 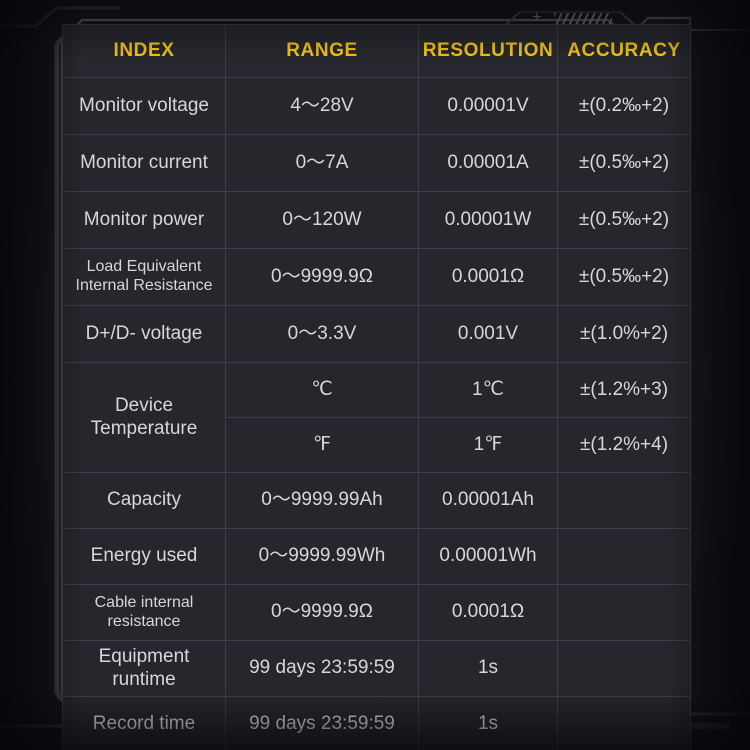 I want to click on table-row: Device Temperature ℃ 1℃ ±(1.2%+3), so click(x=376, y=417).